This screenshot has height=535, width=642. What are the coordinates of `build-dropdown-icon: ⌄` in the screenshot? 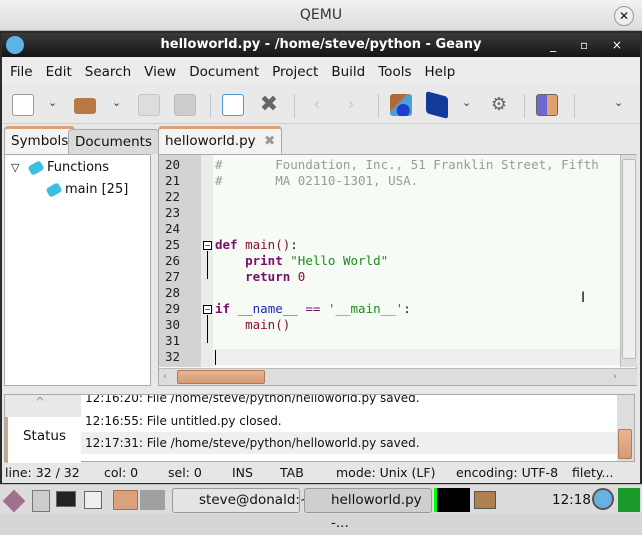 It's located at (466, 102).